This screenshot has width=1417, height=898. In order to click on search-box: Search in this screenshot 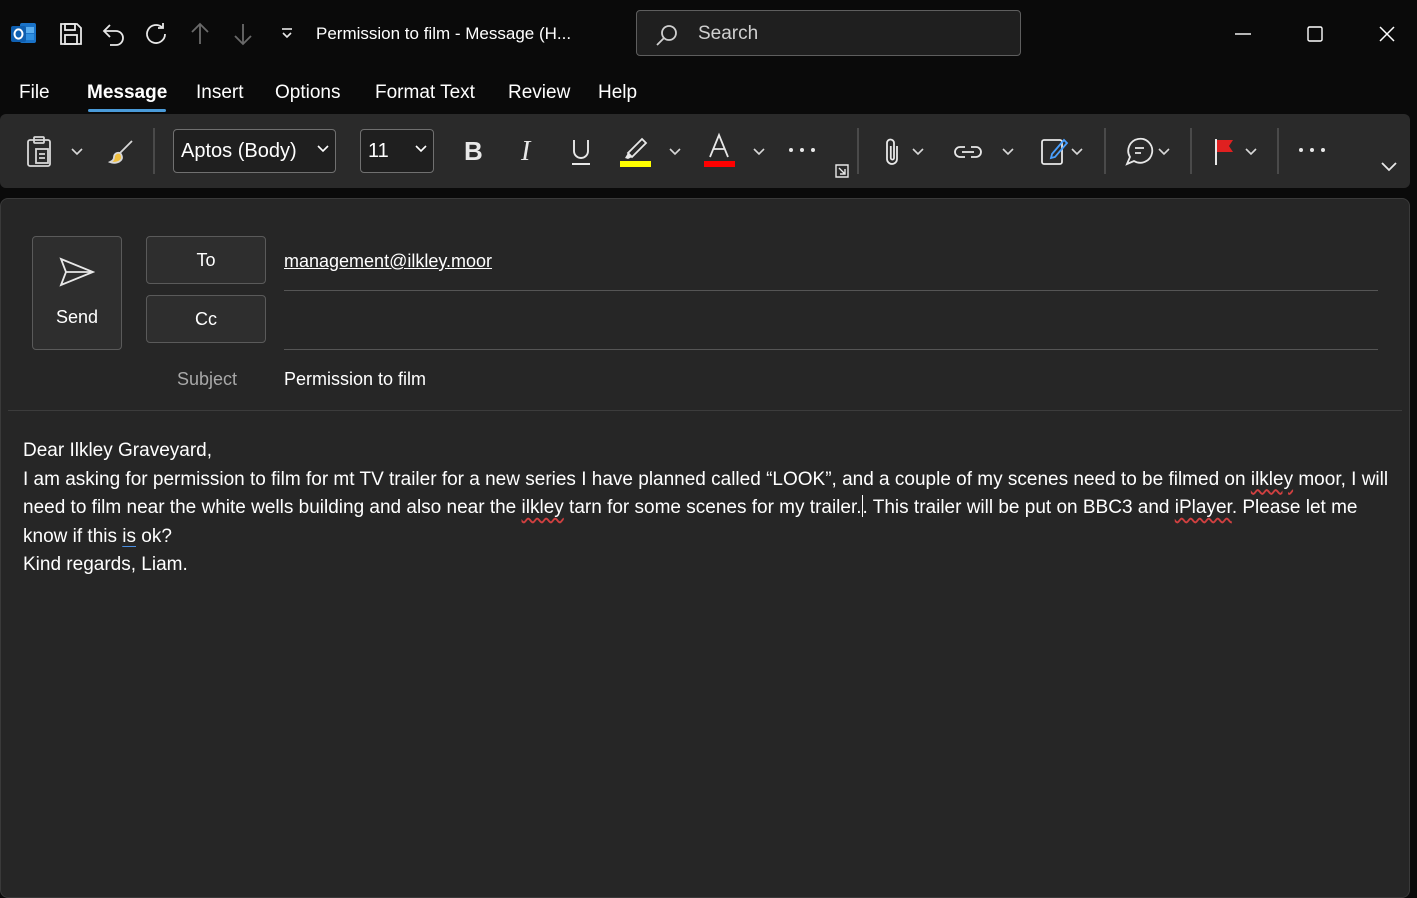, I will do `click(828, 33)`.